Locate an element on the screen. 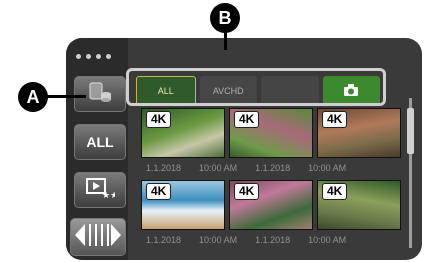 The image size is (430, 262). page-arrows-button is located at coordinates (98, 237).